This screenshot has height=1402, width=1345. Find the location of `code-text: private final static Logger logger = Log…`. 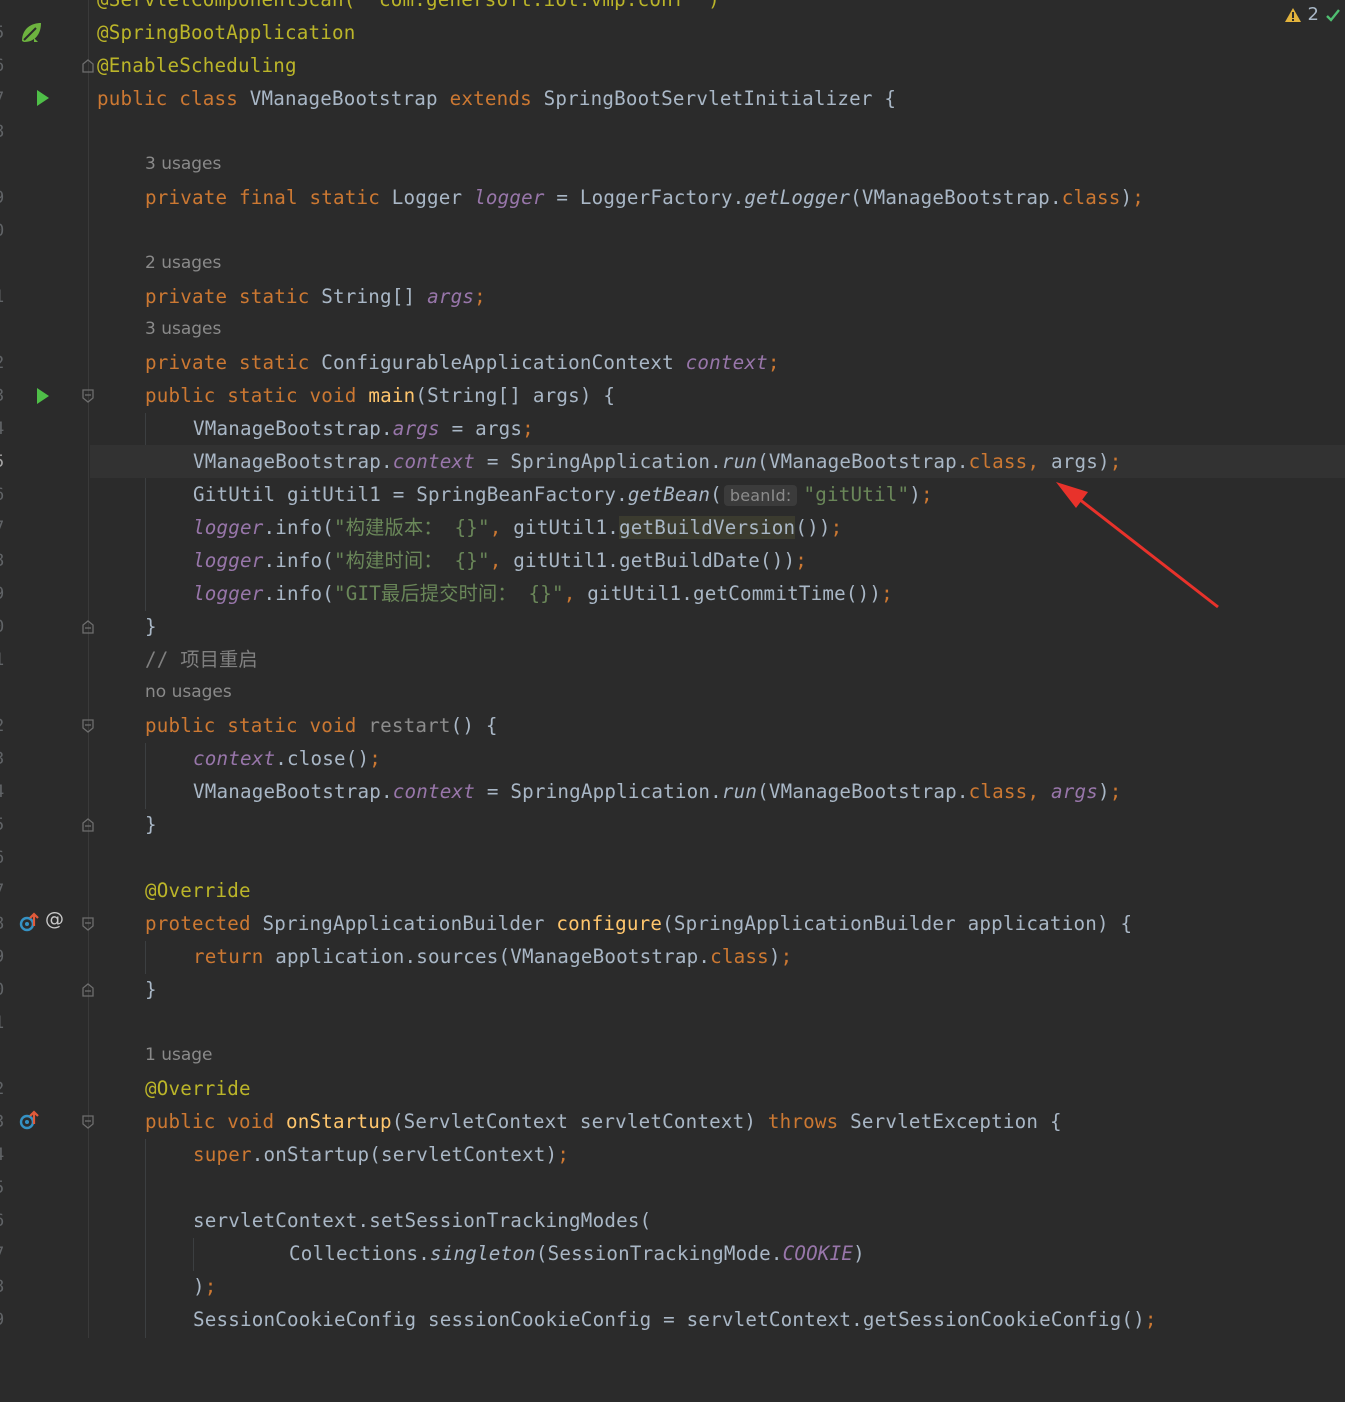

code-text: private final static Logger logger = Log… is located at coordinates (644, 197).